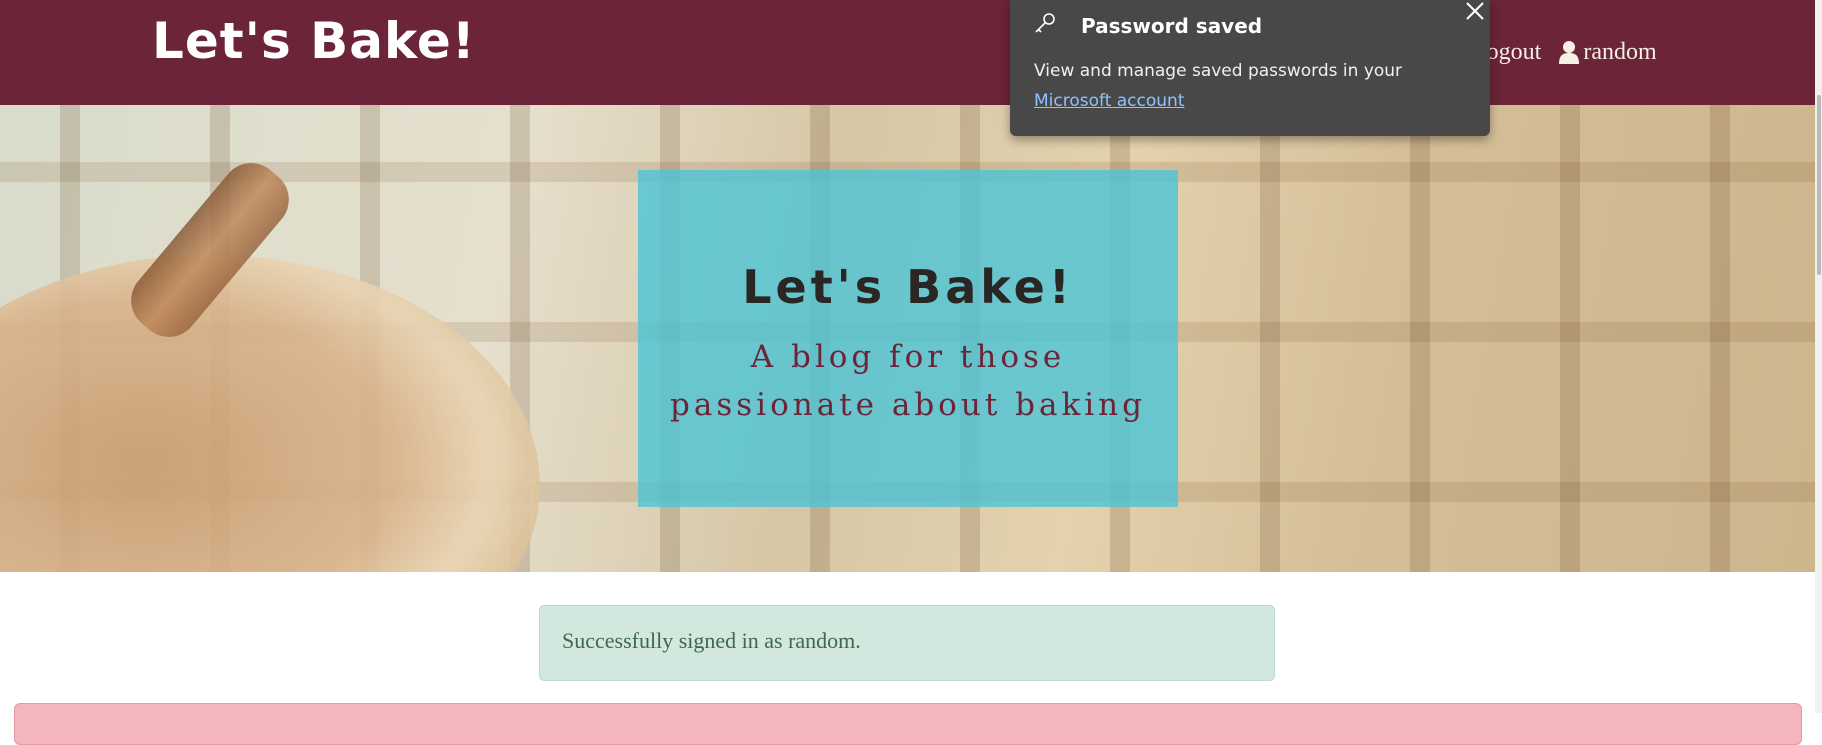  I want to click on toast-body-text: View and manage saved passwords in your, so click(1218, 71).